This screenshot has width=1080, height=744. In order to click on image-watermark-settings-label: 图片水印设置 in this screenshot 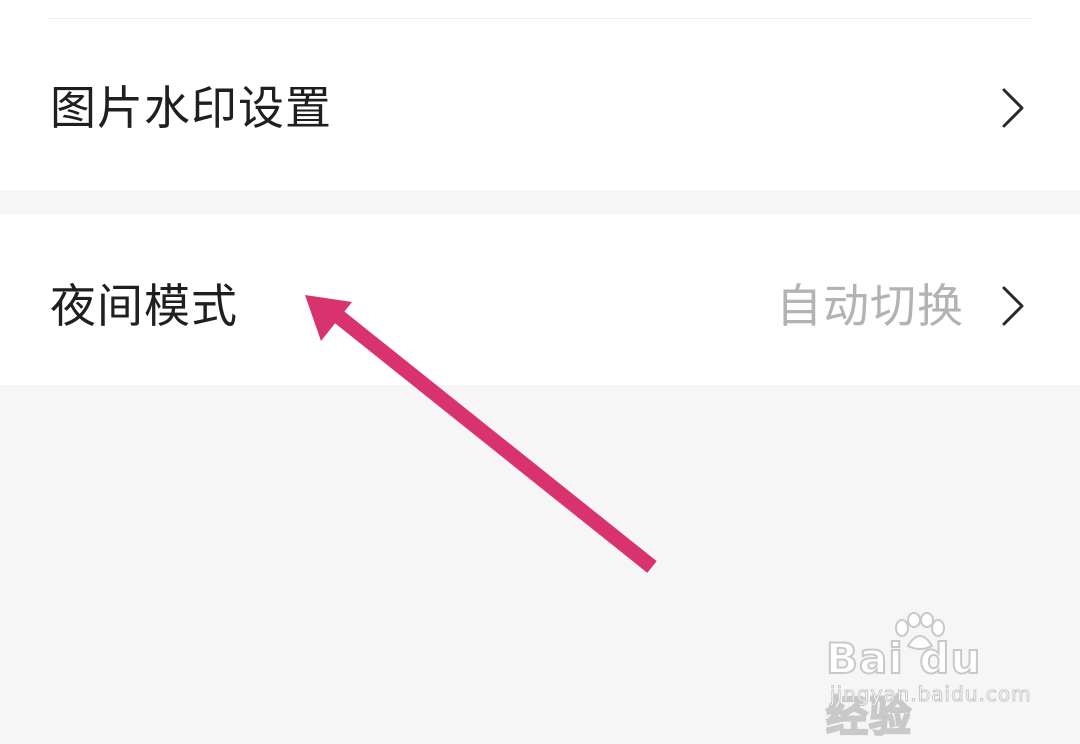, I will do `click(191, 108)`.